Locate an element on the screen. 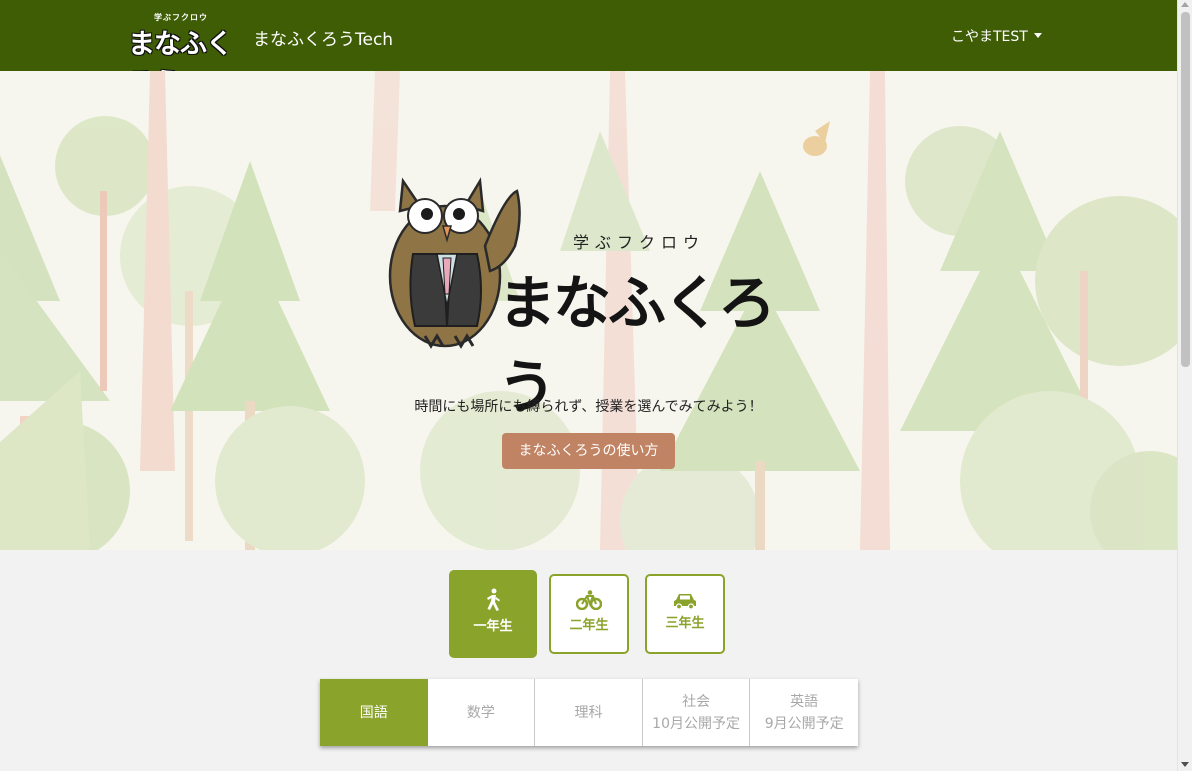  grade-button-2: 二年生 is located at coordinates (589, 614).